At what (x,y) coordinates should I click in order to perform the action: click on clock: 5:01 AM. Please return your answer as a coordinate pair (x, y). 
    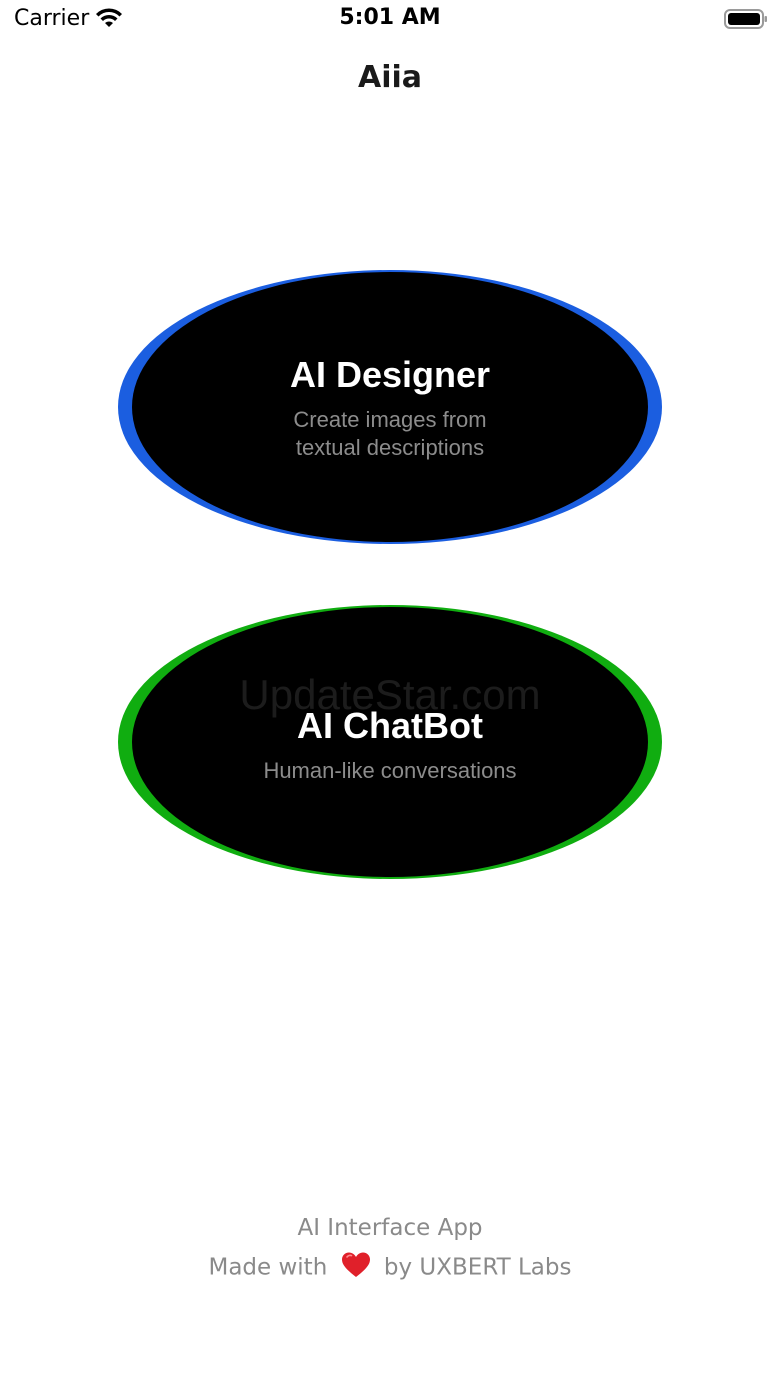
    Looking at the image, I should click on (390, 17).